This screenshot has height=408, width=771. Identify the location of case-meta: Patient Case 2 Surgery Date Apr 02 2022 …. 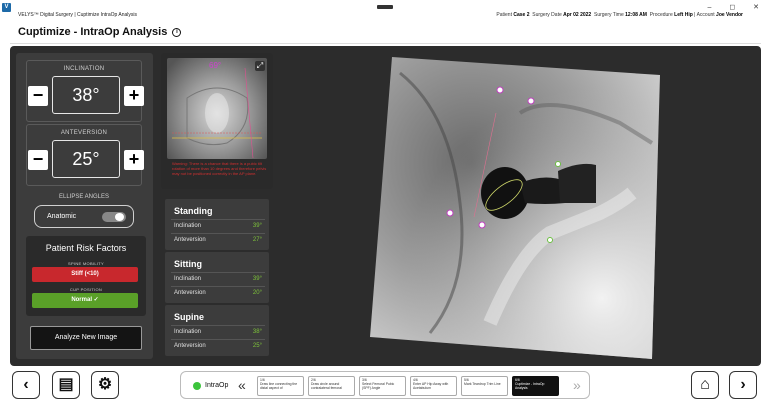
(619, 15).